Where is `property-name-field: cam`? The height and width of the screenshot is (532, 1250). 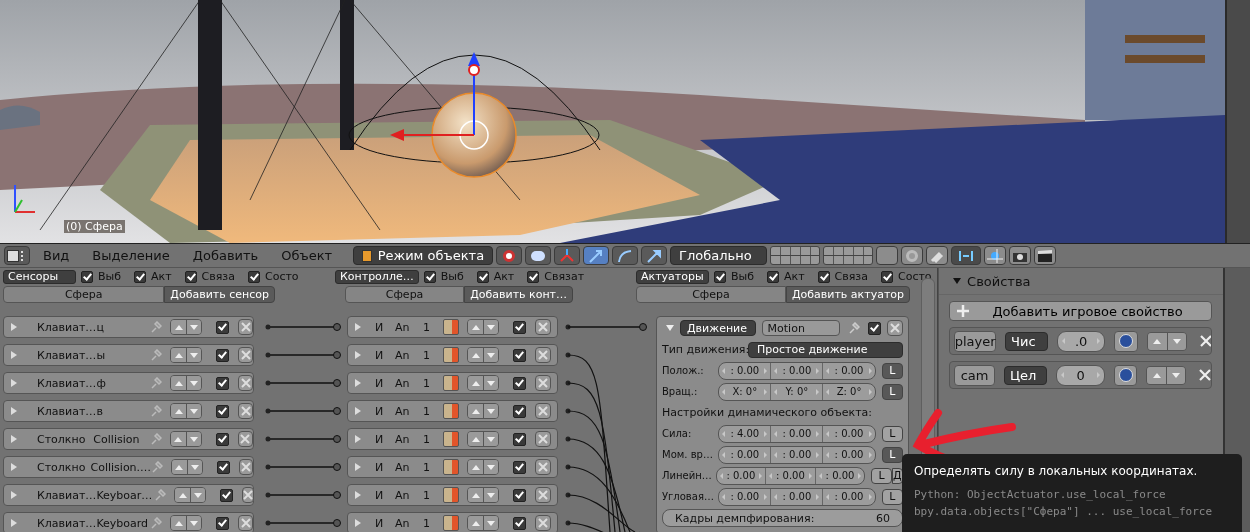
property-name-field: cam is located at coordinates (974, 375).